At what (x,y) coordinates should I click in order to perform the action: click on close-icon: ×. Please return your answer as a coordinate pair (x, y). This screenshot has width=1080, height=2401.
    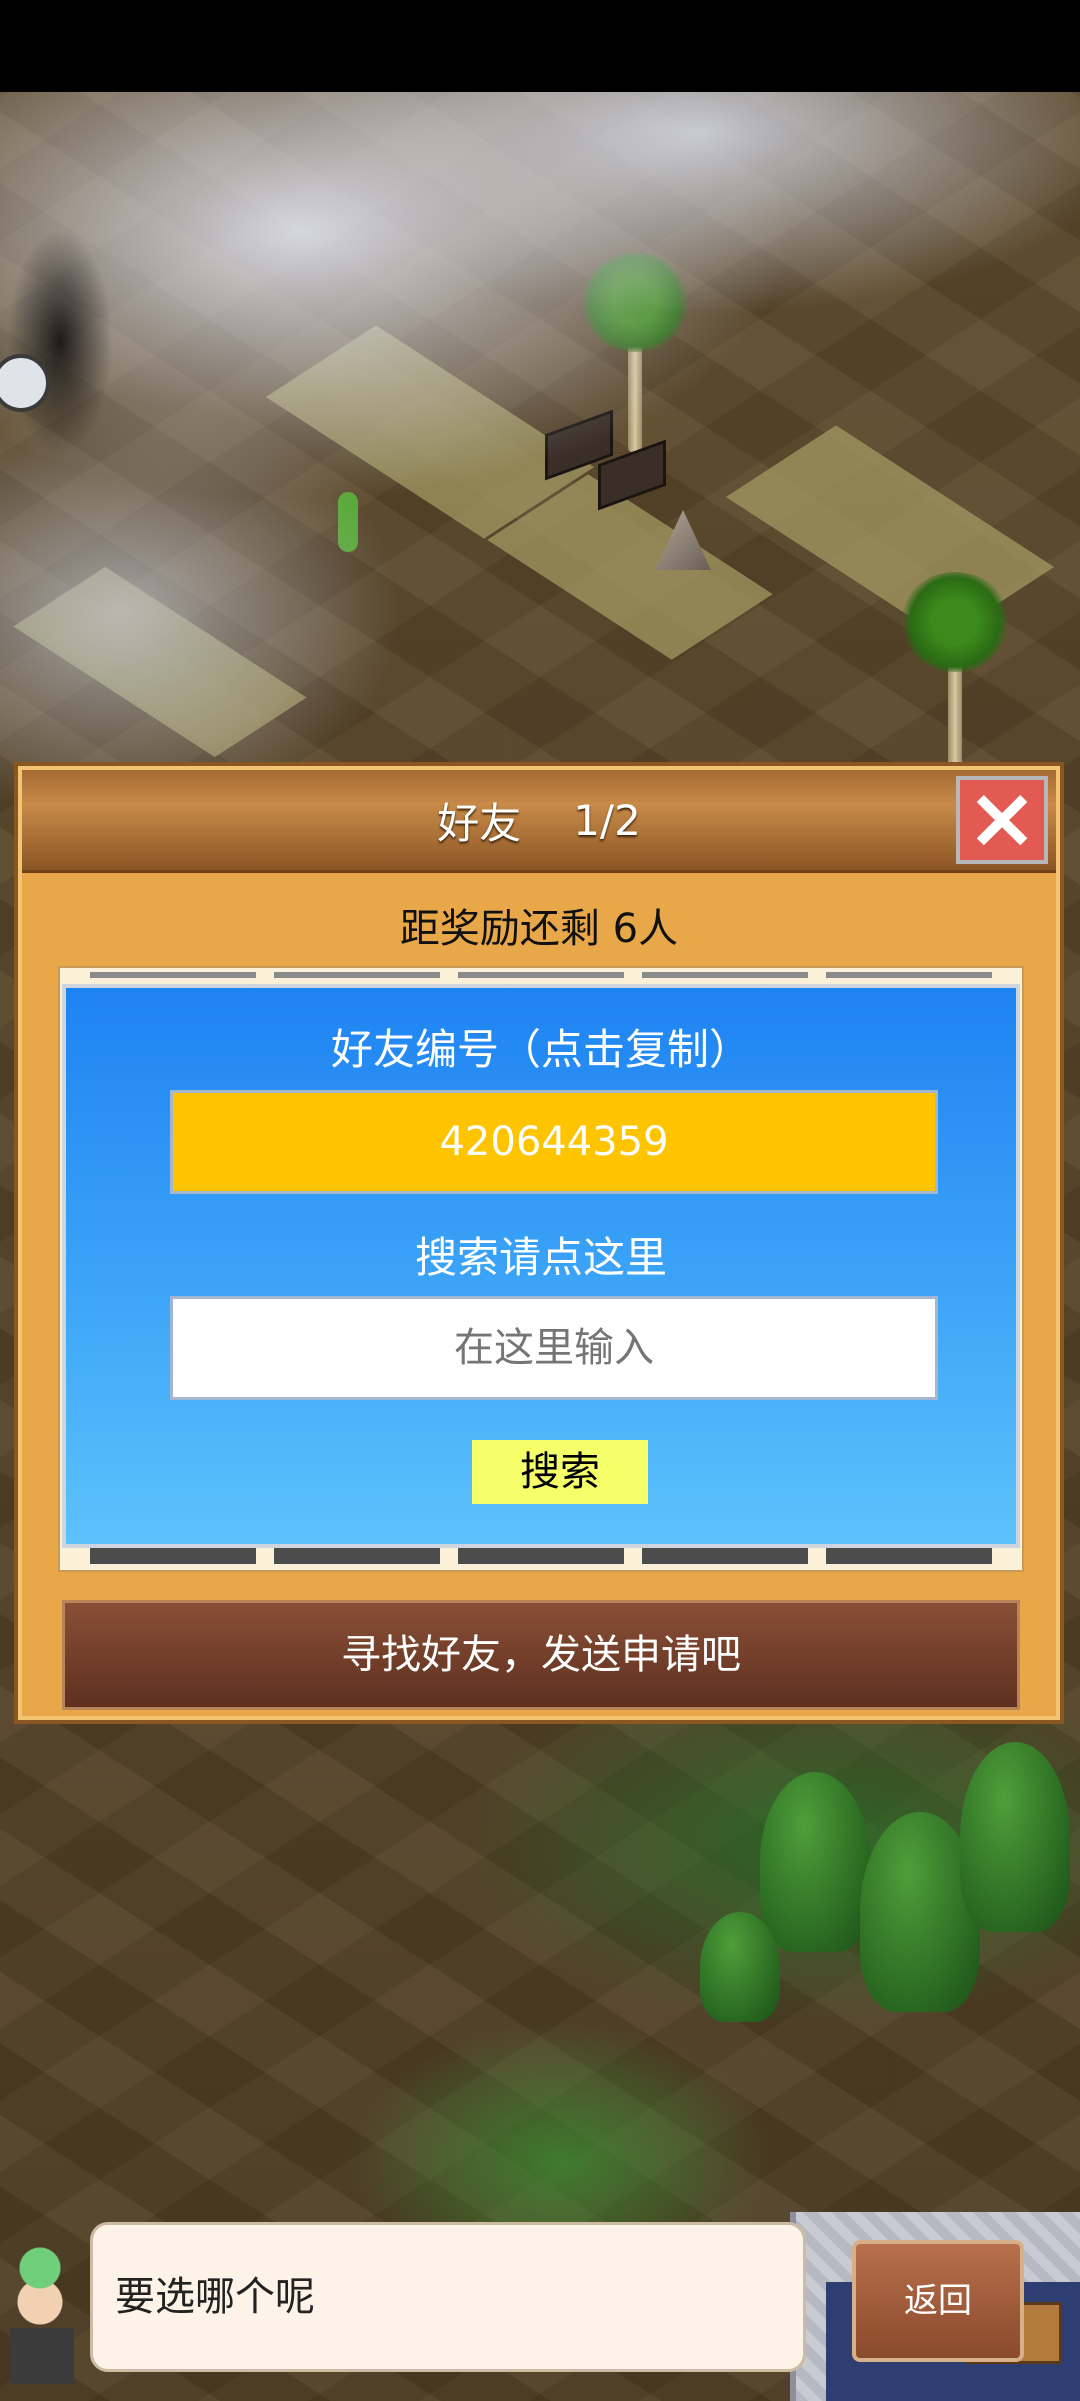
    Looking at the image, I should click on (1002, 818).